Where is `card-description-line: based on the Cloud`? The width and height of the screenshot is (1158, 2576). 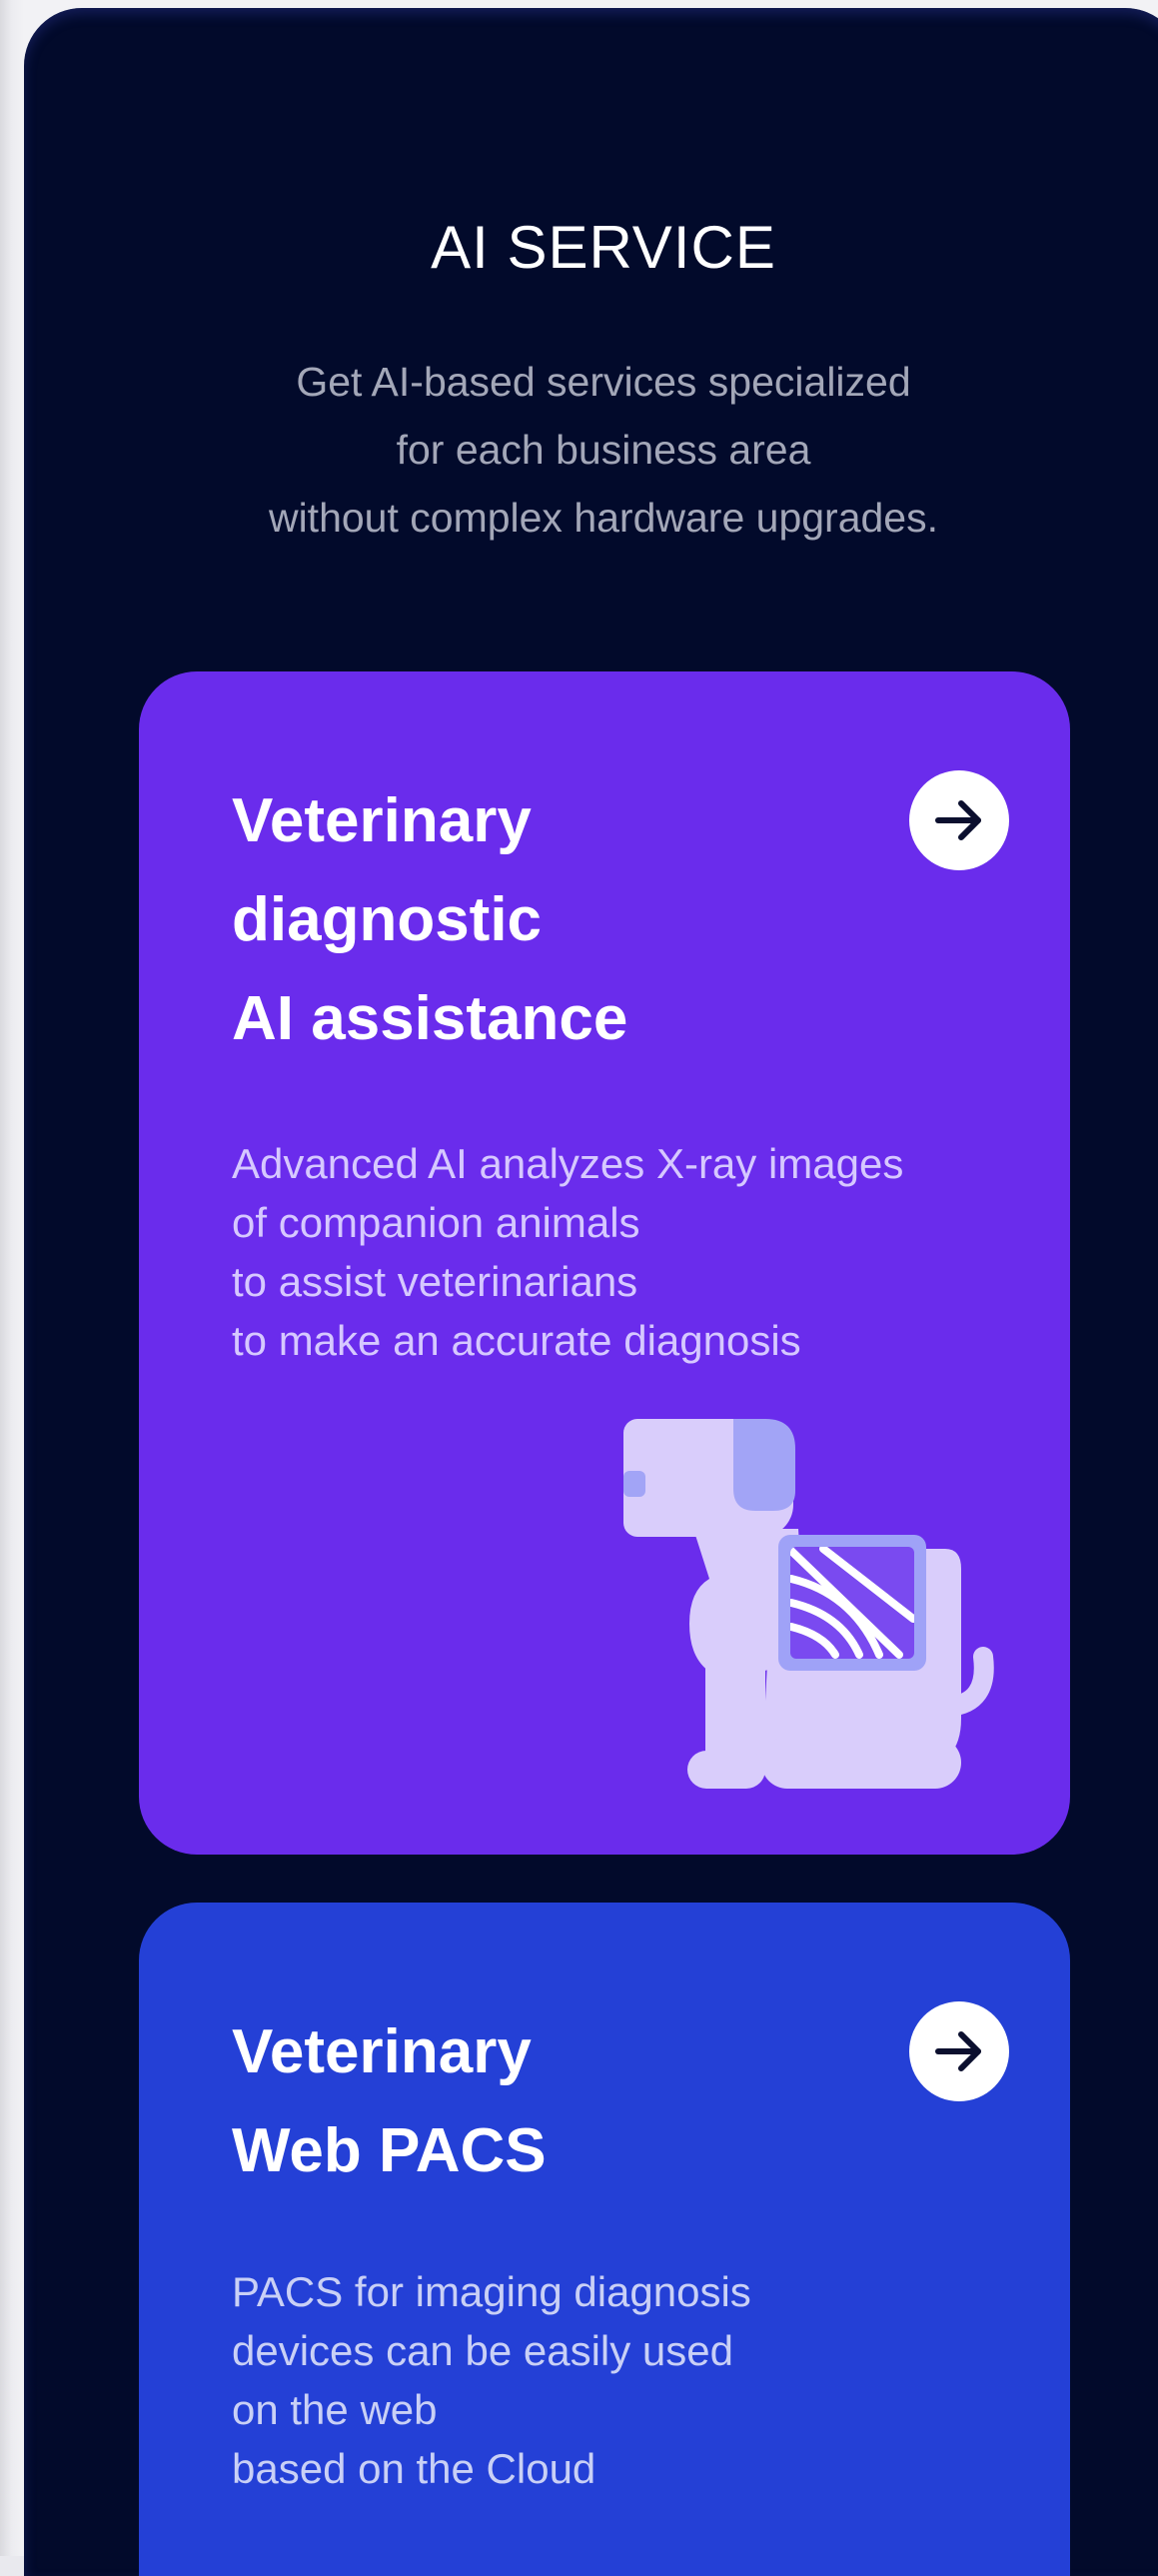
card-description-line: based on the Cloud is located at coordinates (414, 2468).